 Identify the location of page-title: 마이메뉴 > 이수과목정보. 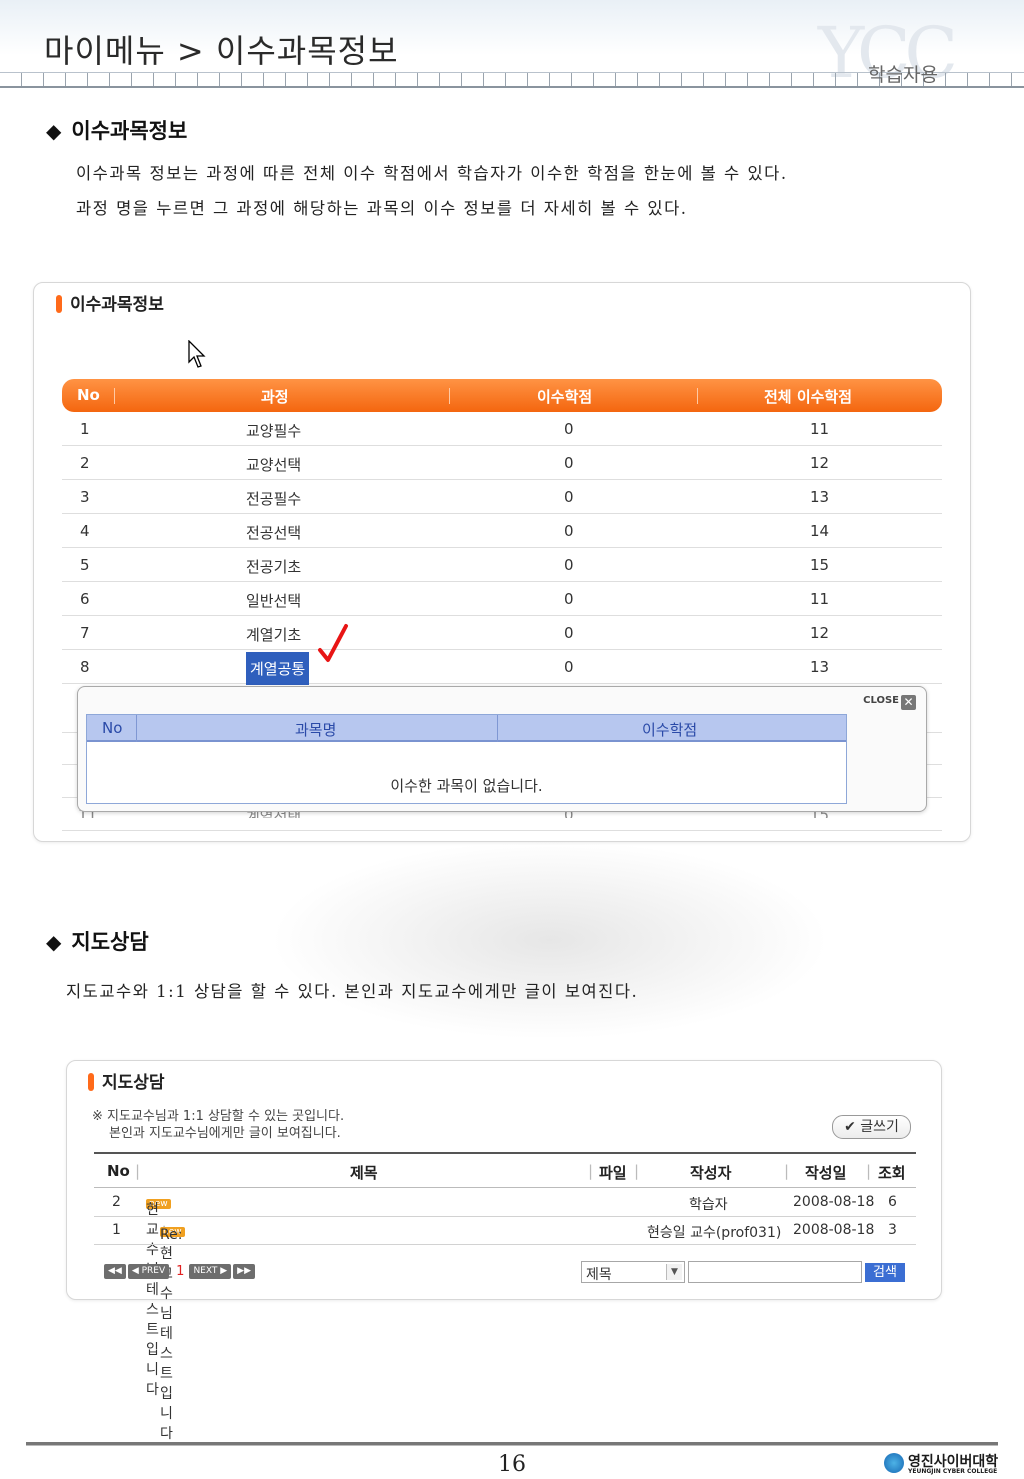
(221, 51).